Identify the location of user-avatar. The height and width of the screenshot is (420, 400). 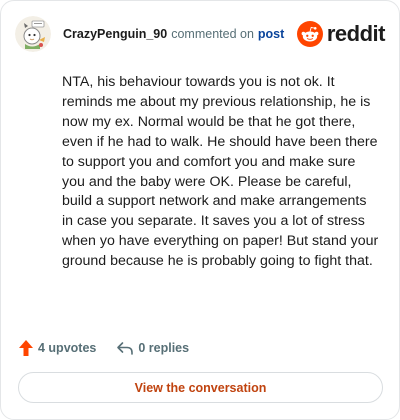
(33, 34).